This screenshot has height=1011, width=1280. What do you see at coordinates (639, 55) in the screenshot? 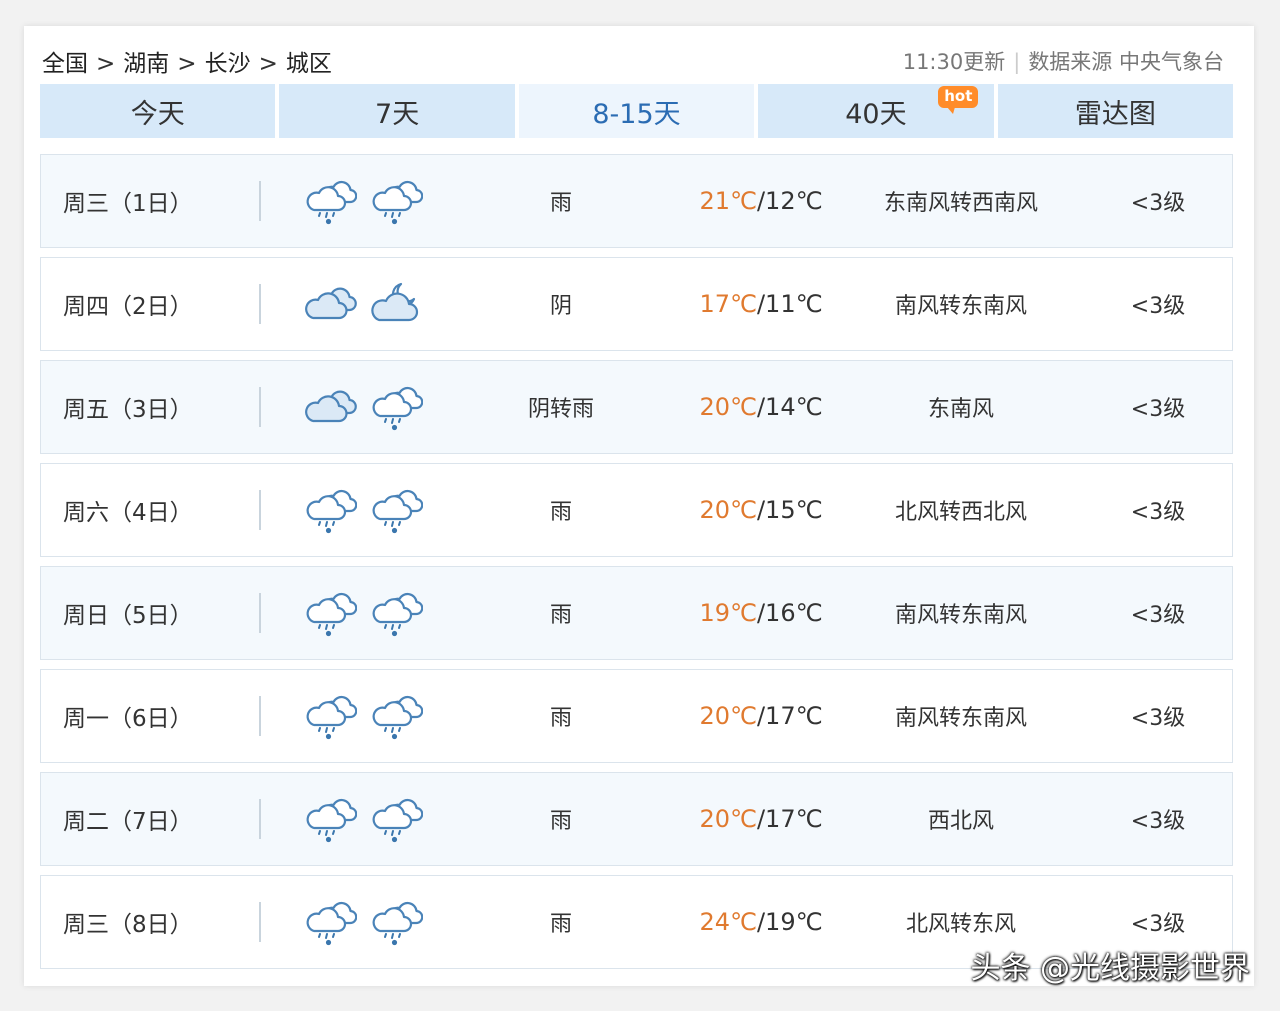
I see `panel-header: 全国 > 湖南 > 长沙 > 城区 11:30更新 | 数据来源 中央气象台` at bounding box center [639, 55].